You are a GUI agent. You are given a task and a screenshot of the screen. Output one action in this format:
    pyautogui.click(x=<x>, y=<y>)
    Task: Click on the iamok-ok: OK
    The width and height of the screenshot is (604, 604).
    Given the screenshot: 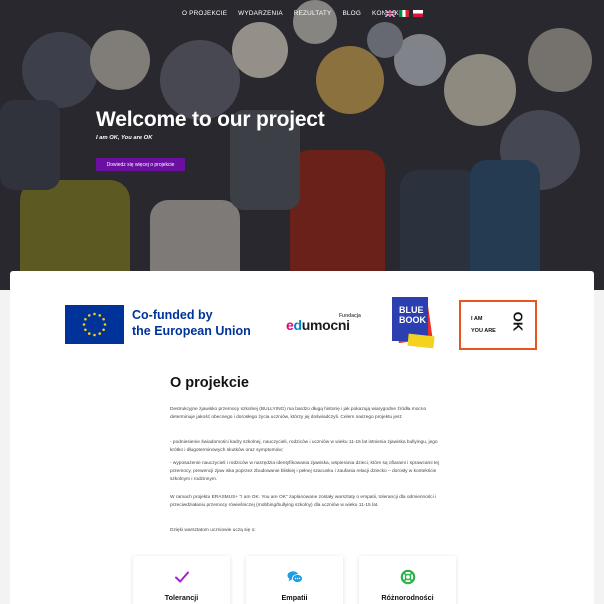 What is the action you would take?
    pyautogui.click(x=517, y=321)
    